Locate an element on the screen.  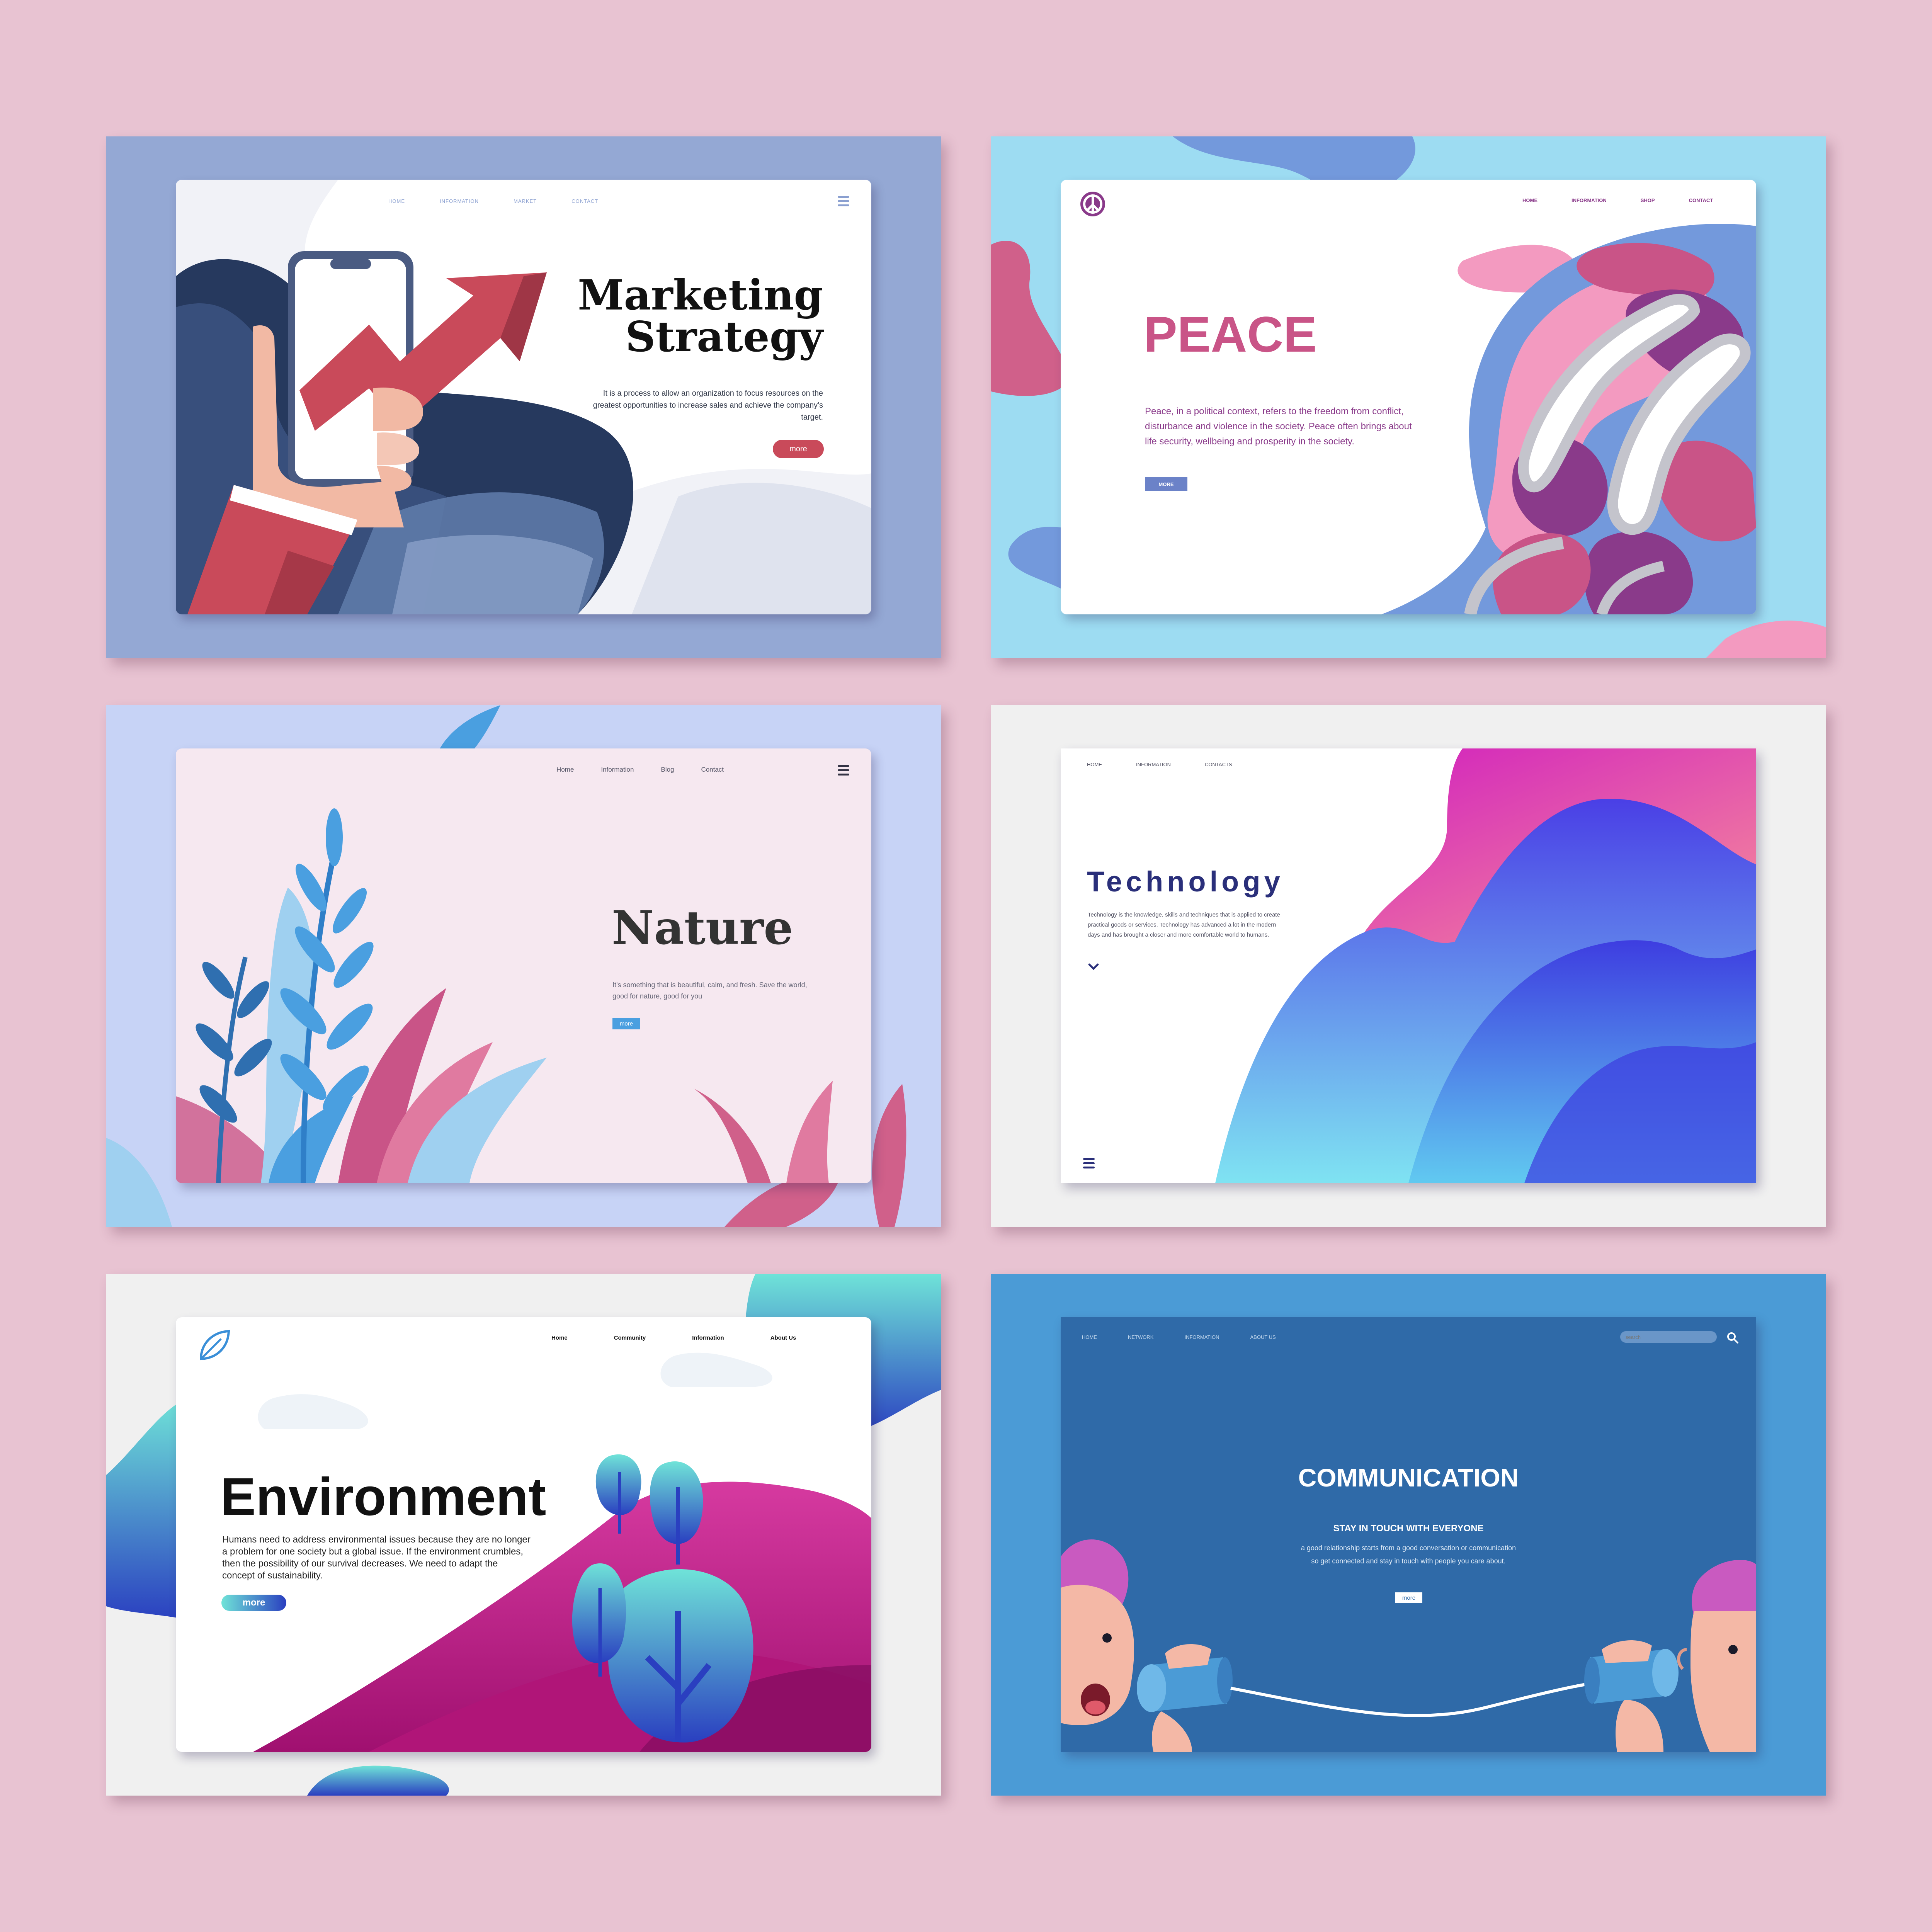
peace-illustration is located at coordinates (1568, 419).